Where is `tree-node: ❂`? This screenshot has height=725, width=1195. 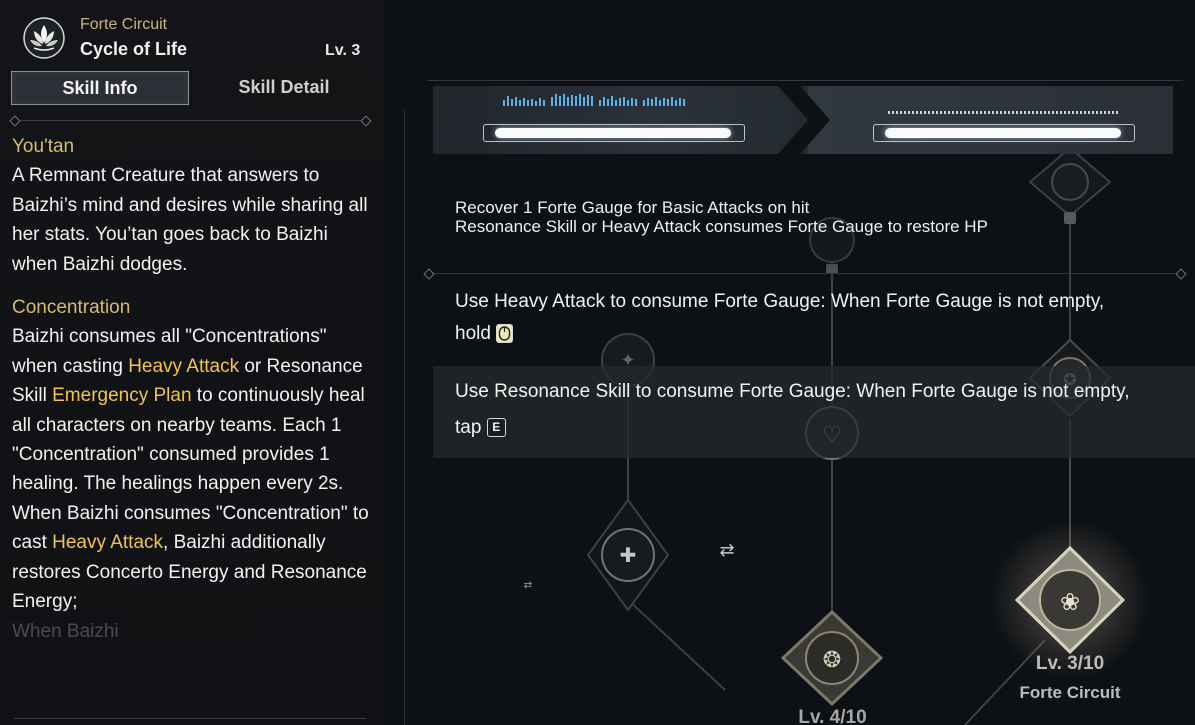
tree-node: ❂ is located at coordinates (832, 658).